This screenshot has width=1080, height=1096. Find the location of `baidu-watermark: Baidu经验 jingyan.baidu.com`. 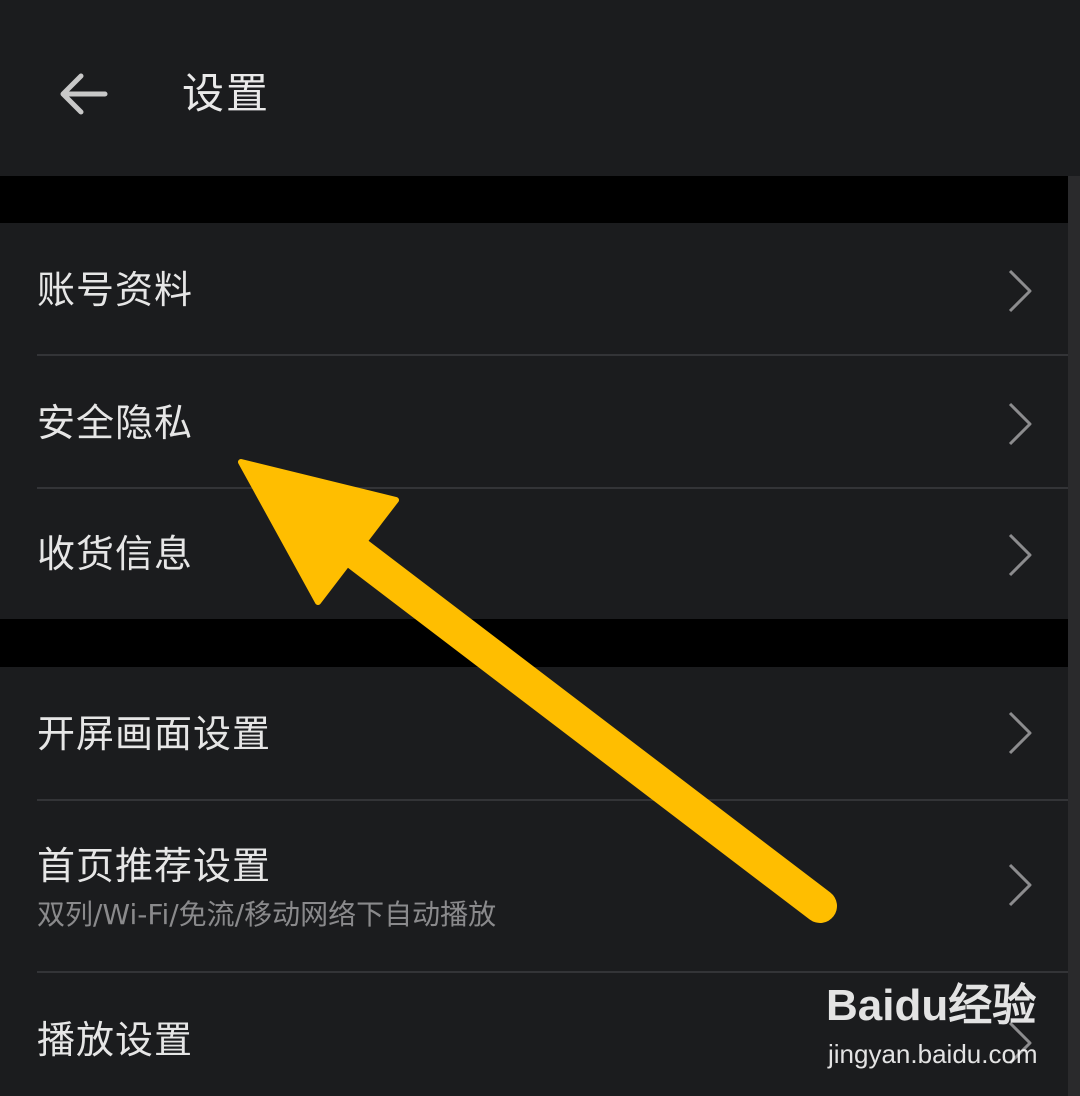

baidu-watermark: Baidu经验 jingyan.baidu.com is located at coordinates (932, 1028).